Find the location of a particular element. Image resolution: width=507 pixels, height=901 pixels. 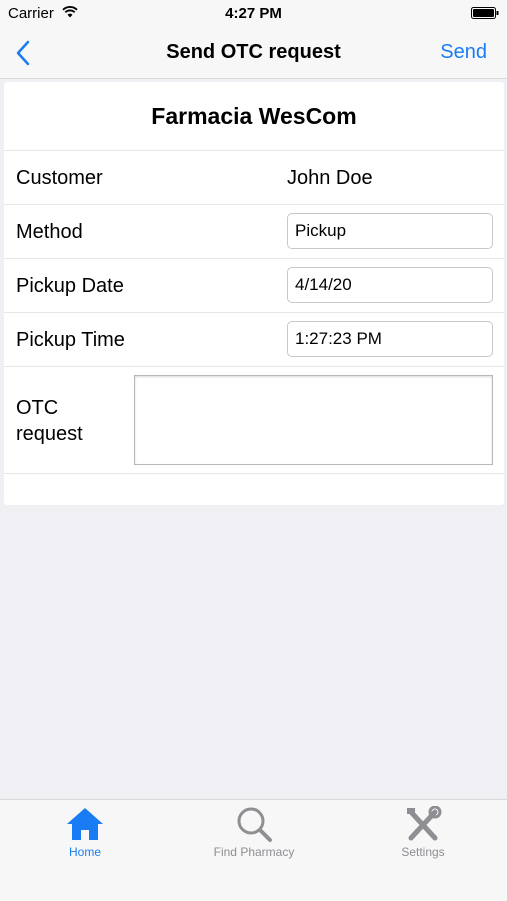

tab-home: Home is located at coordinates (85, 832).